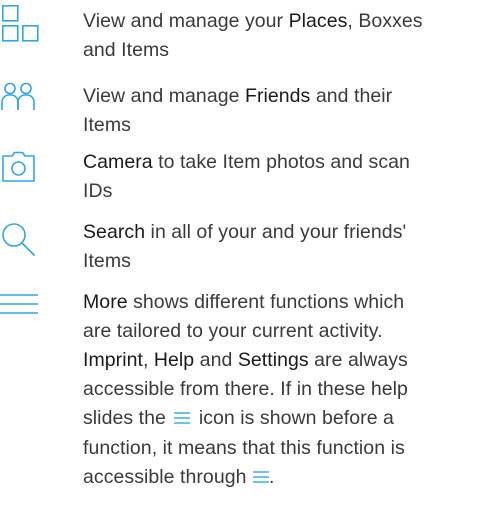 The height and width of the screenshot is (523, 484). What do you see at coordinates (186, 21) in the screenshot?
I see `text-segment: View and manage your` at bounding box center [186, 21].